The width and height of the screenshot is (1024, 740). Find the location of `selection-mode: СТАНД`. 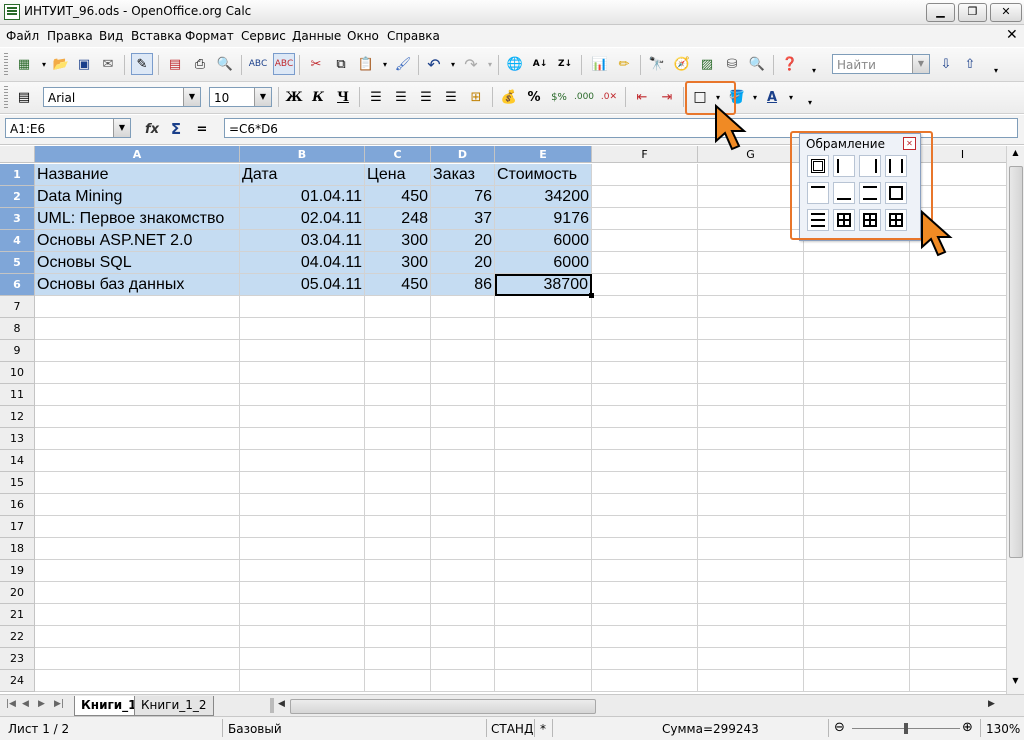

selection-mode: СТАНД is located at coordinates (512, 729).